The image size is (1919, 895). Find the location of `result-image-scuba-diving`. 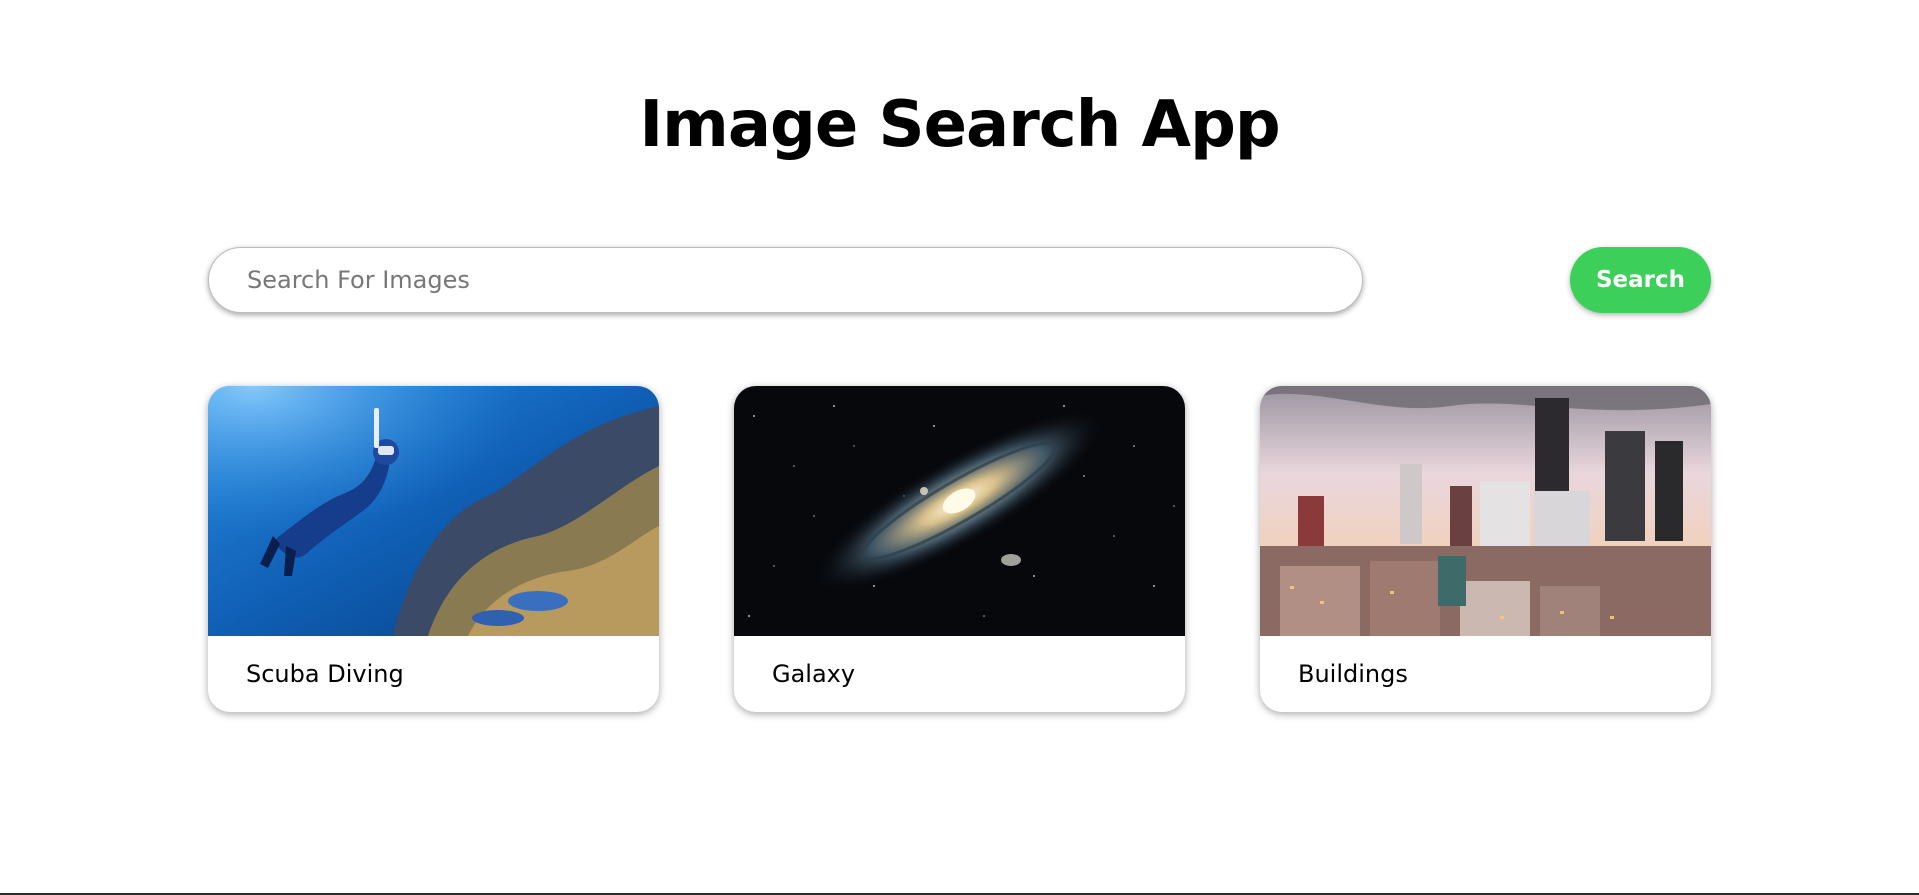

result-image-scuba-diving is located at coordinates (433, 511).